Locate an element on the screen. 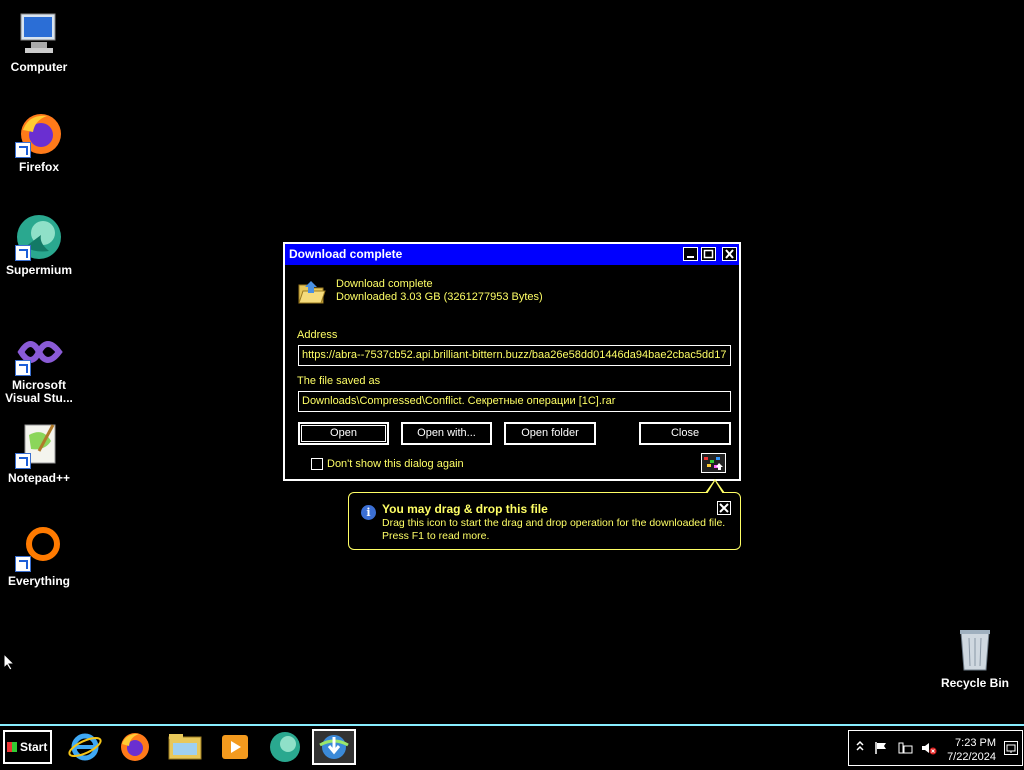 Image resolution: width=1024 pixels, height=770 pixels. action-center-flag-icon is located at coordinates (881, 749).